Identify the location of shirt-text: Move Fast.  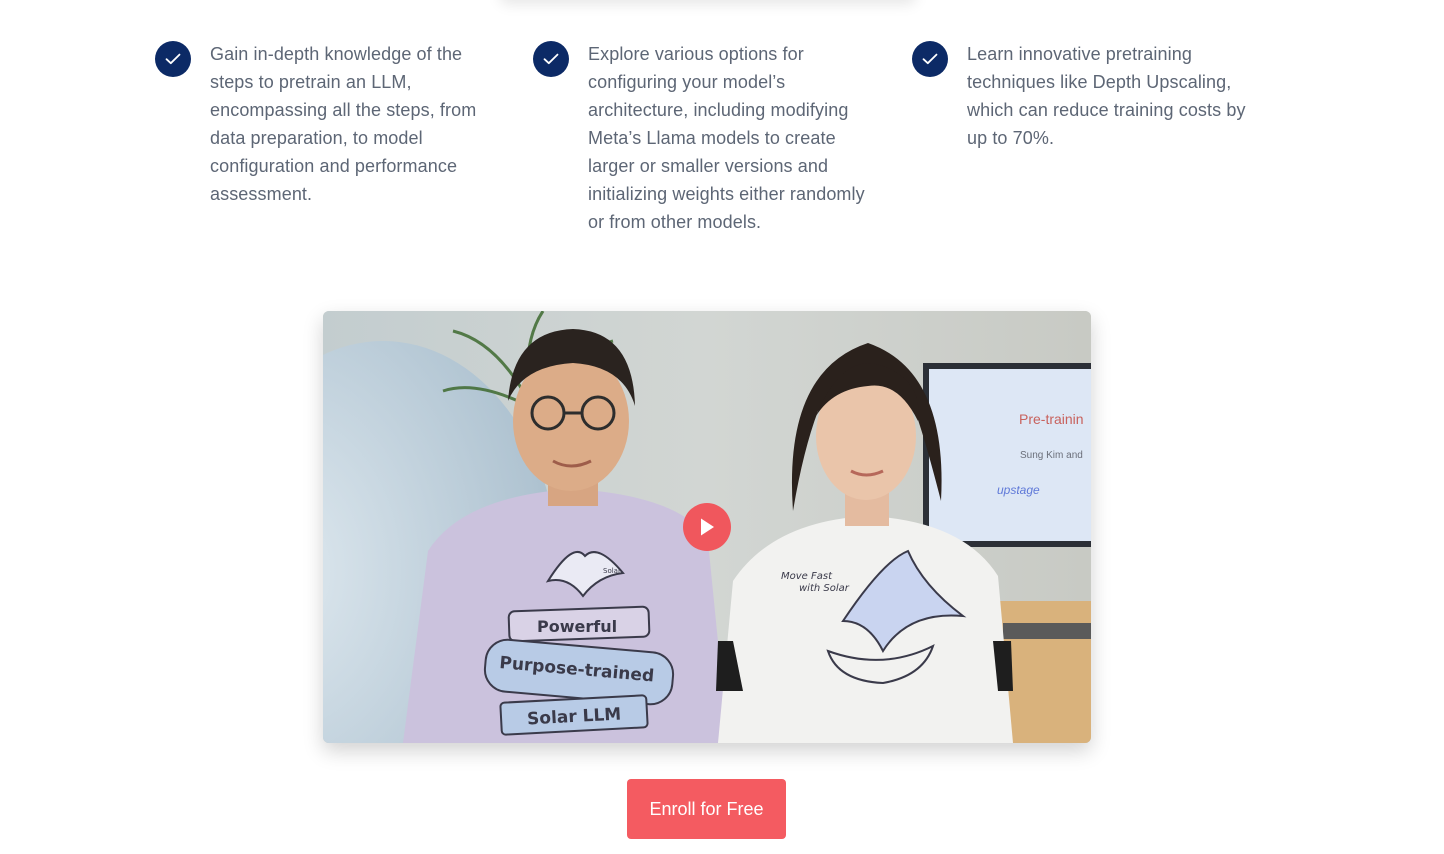
(807, 576).